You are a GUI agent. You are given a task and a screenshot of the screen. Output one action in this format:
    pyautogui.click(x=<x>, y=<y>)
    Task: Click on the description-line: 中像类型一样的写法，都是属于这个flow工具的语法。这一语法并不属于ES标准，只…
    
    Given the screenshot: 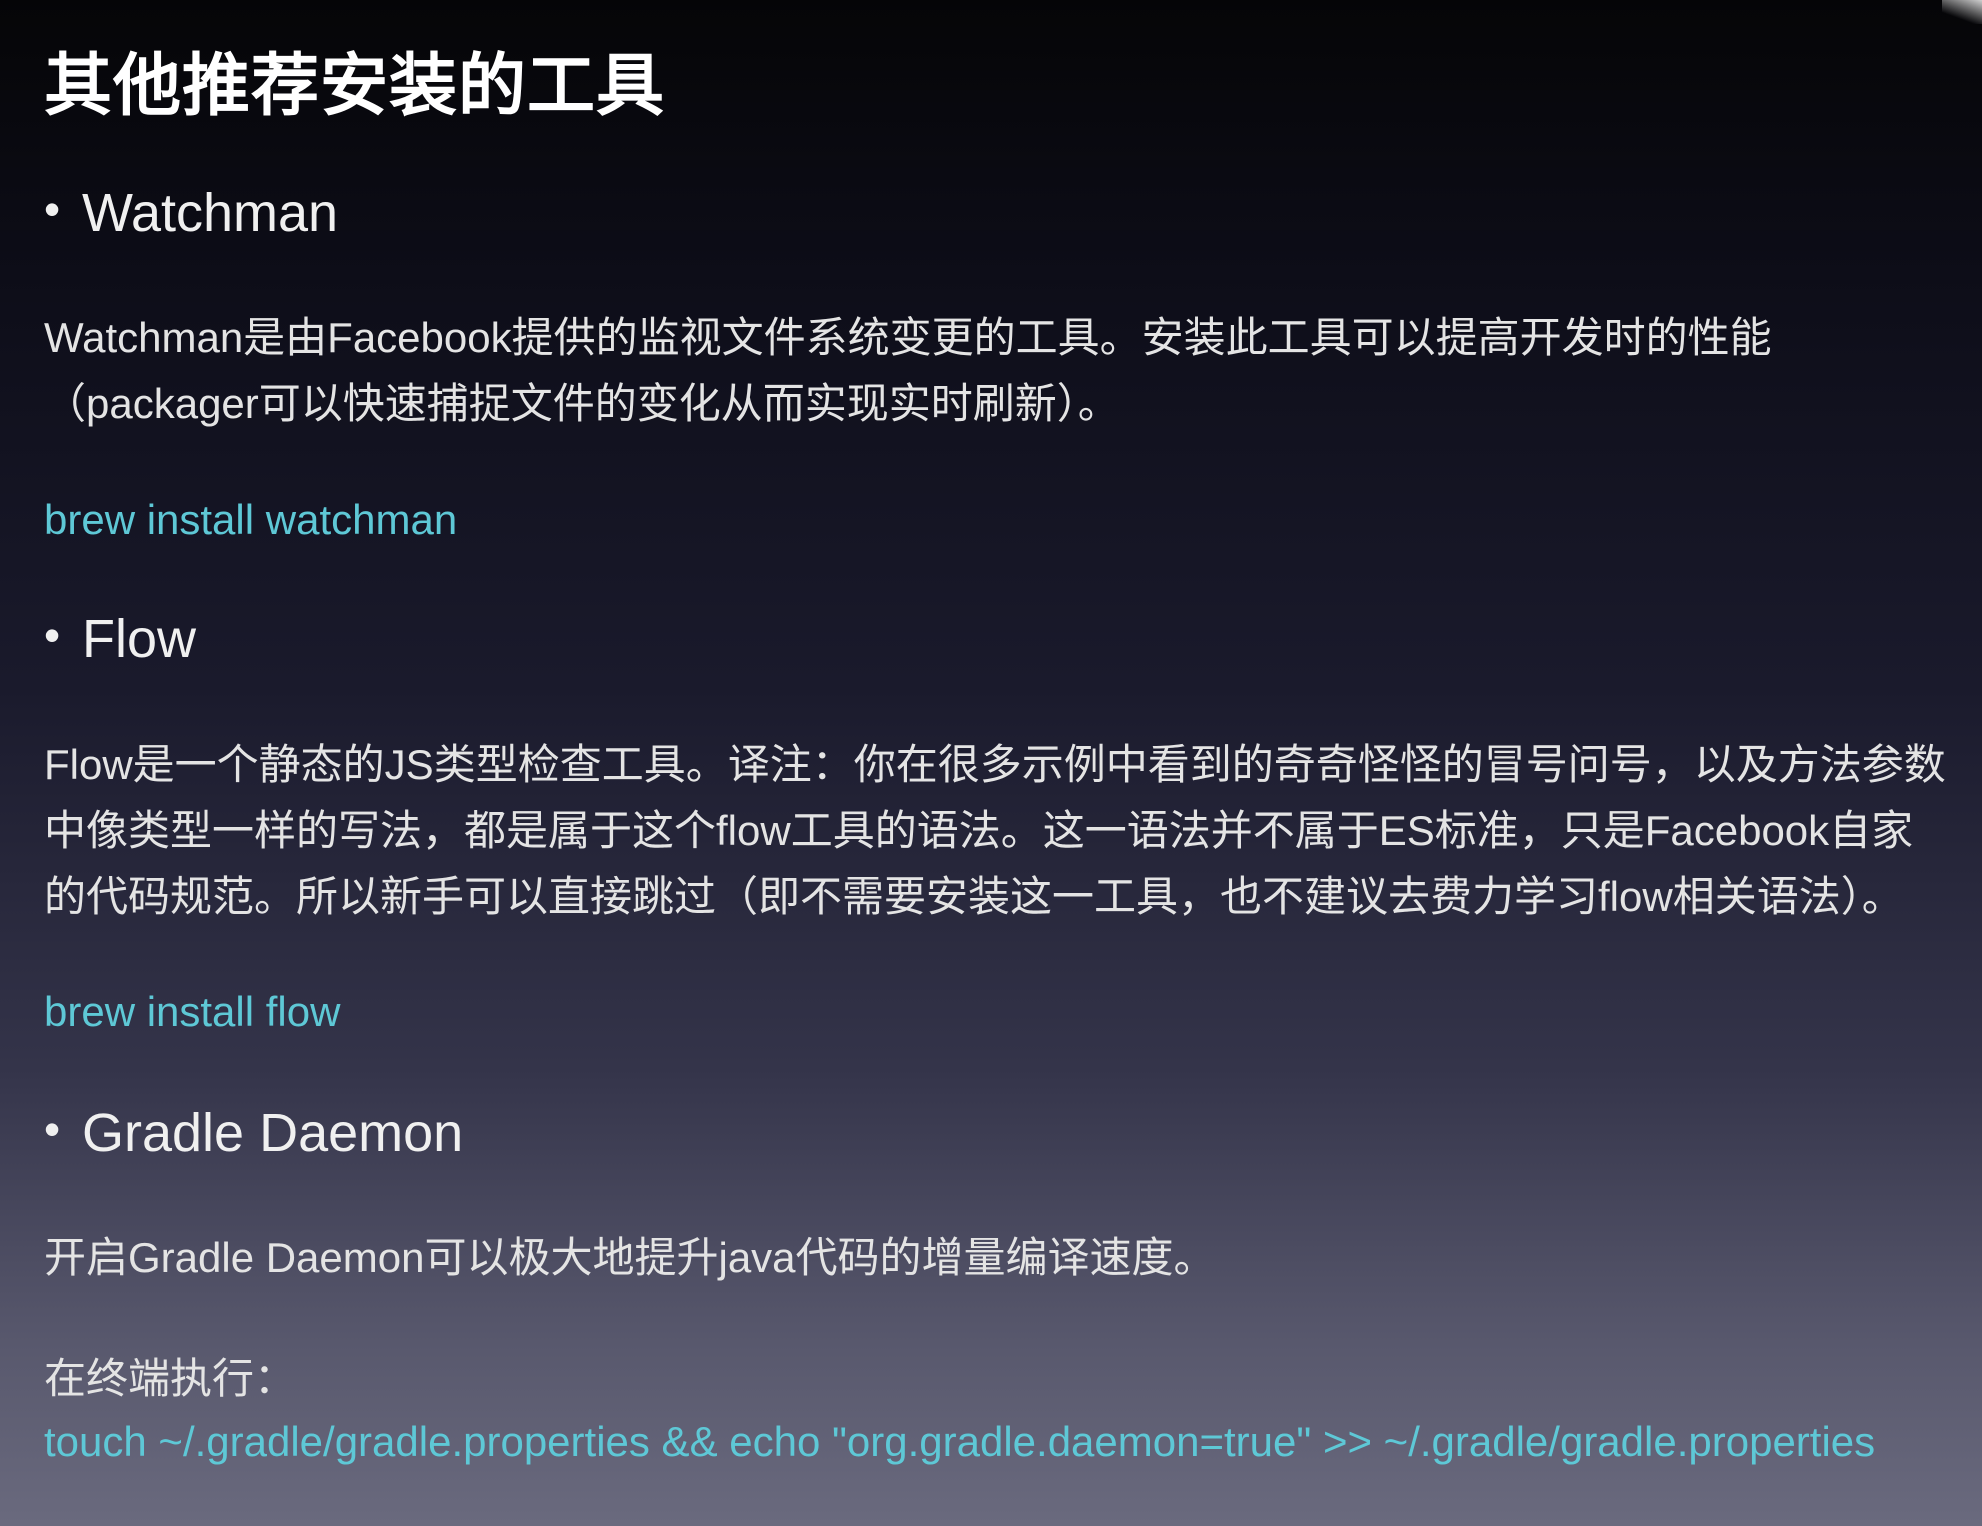 What is the action you would take?
    pyautogui.click(x=979, y=830)
    